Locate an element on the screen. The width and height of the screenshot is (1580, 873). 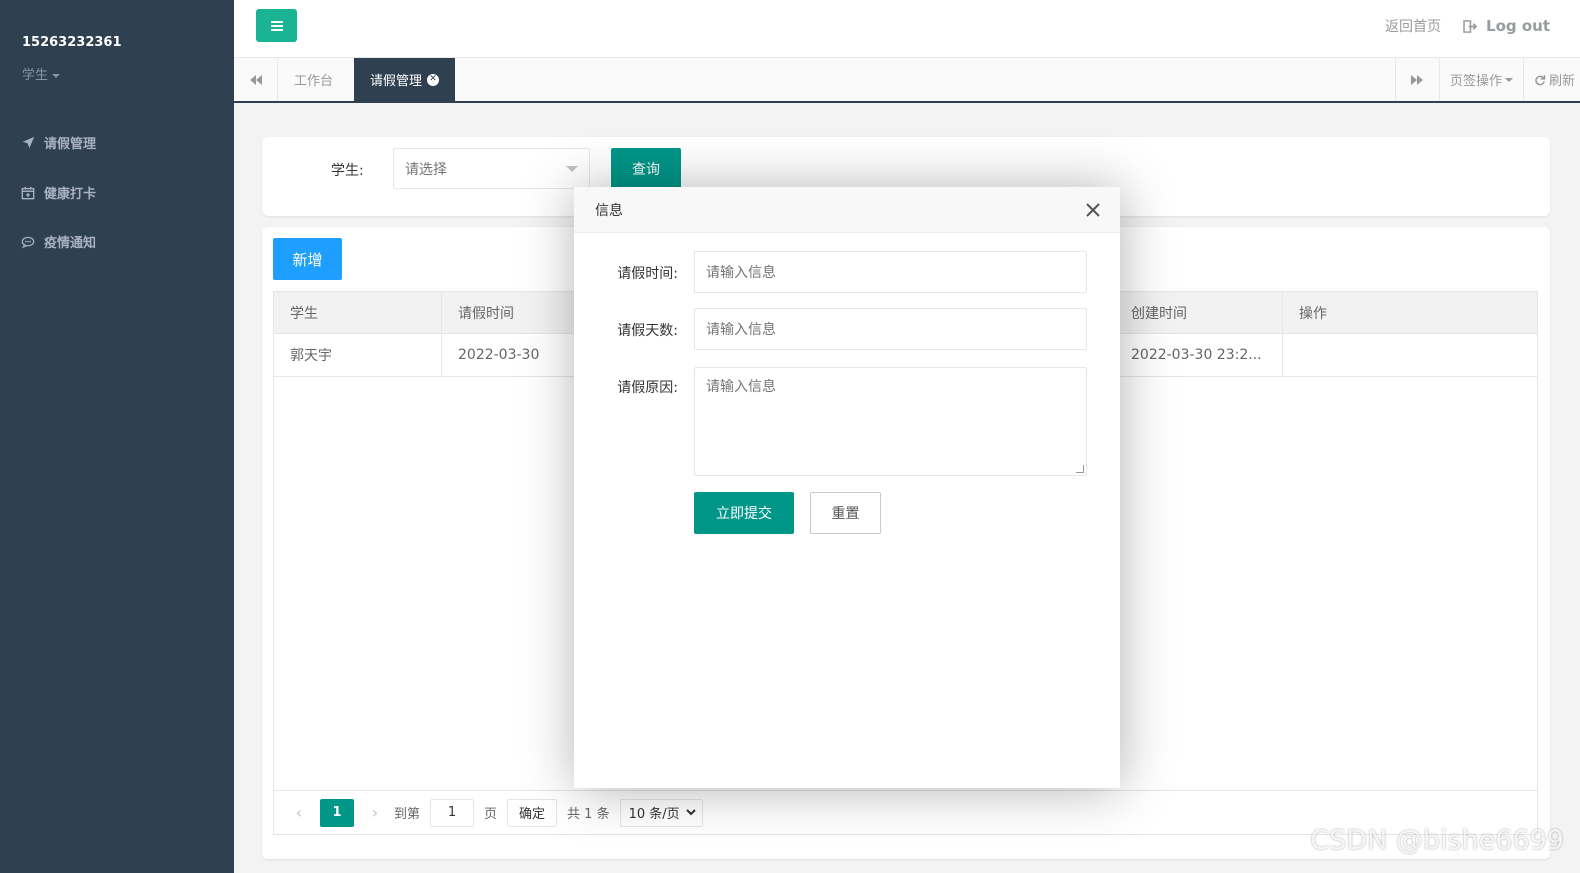
top-header: 返回首页 Log out is located at coordinates (907, 29).